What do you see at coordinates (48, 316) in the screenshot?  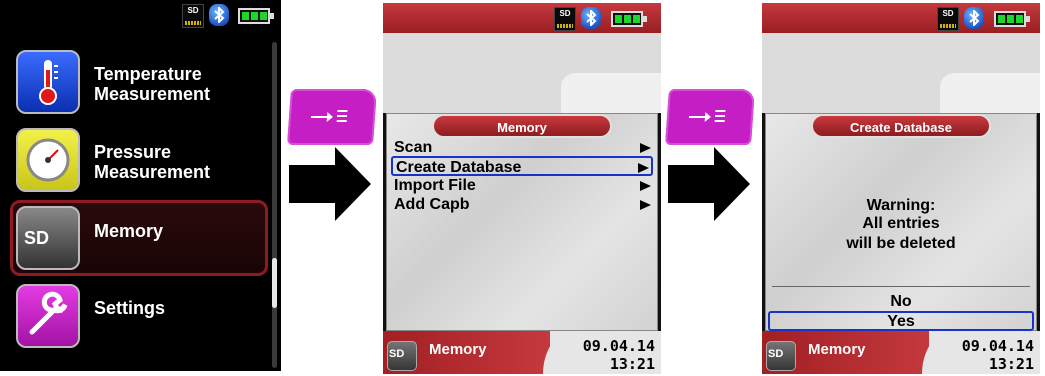 I see `wrench-icon` at bounding box center [48, 316].